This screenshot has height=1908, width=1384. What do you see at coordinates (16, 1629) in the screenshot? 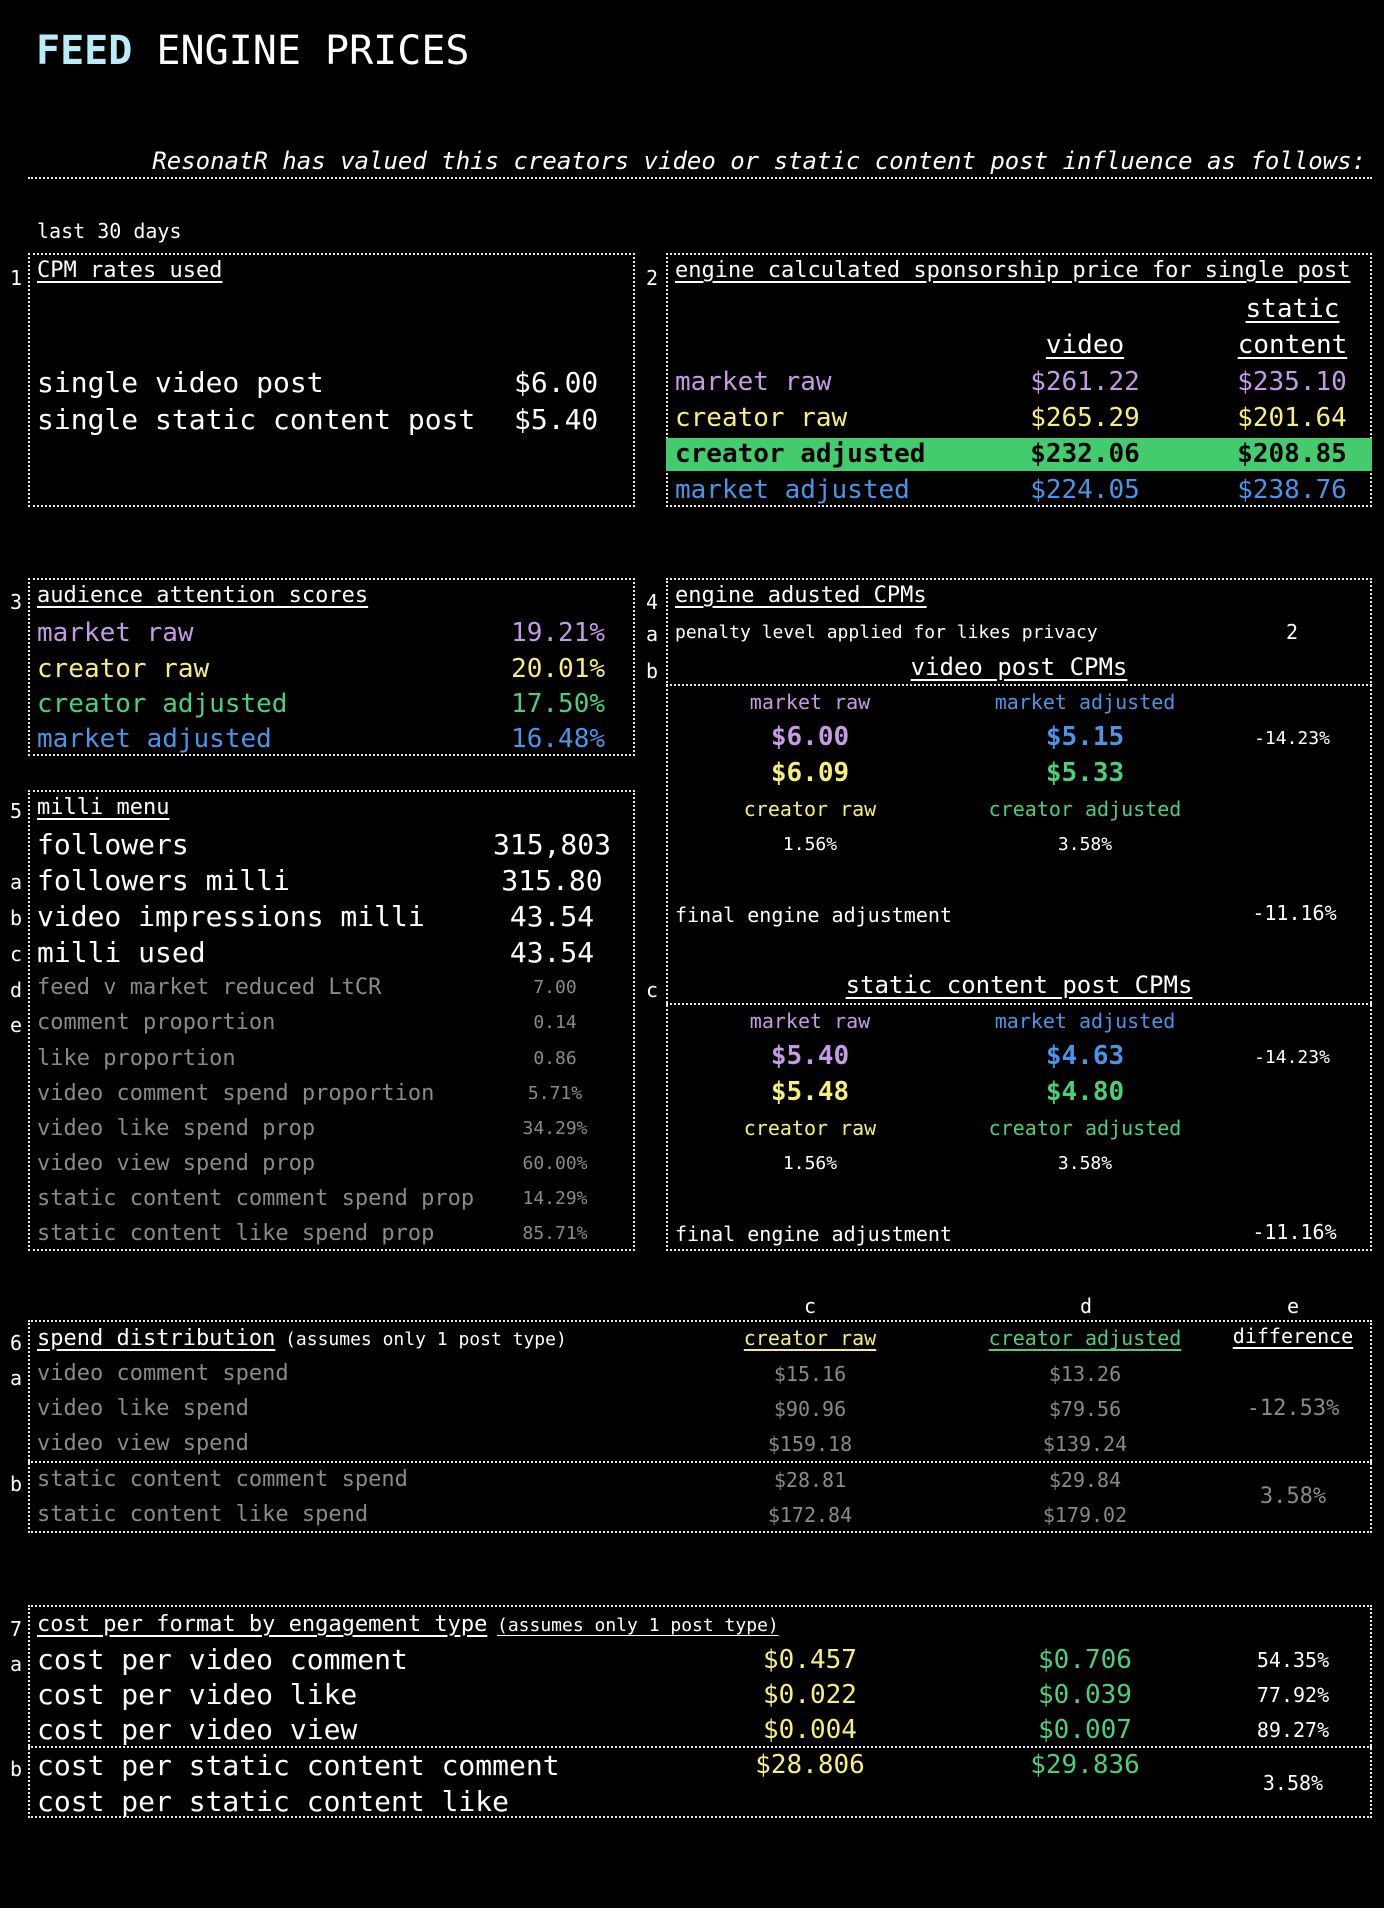
I see `section-number-7: 7` at bounding box center [16, 1629].